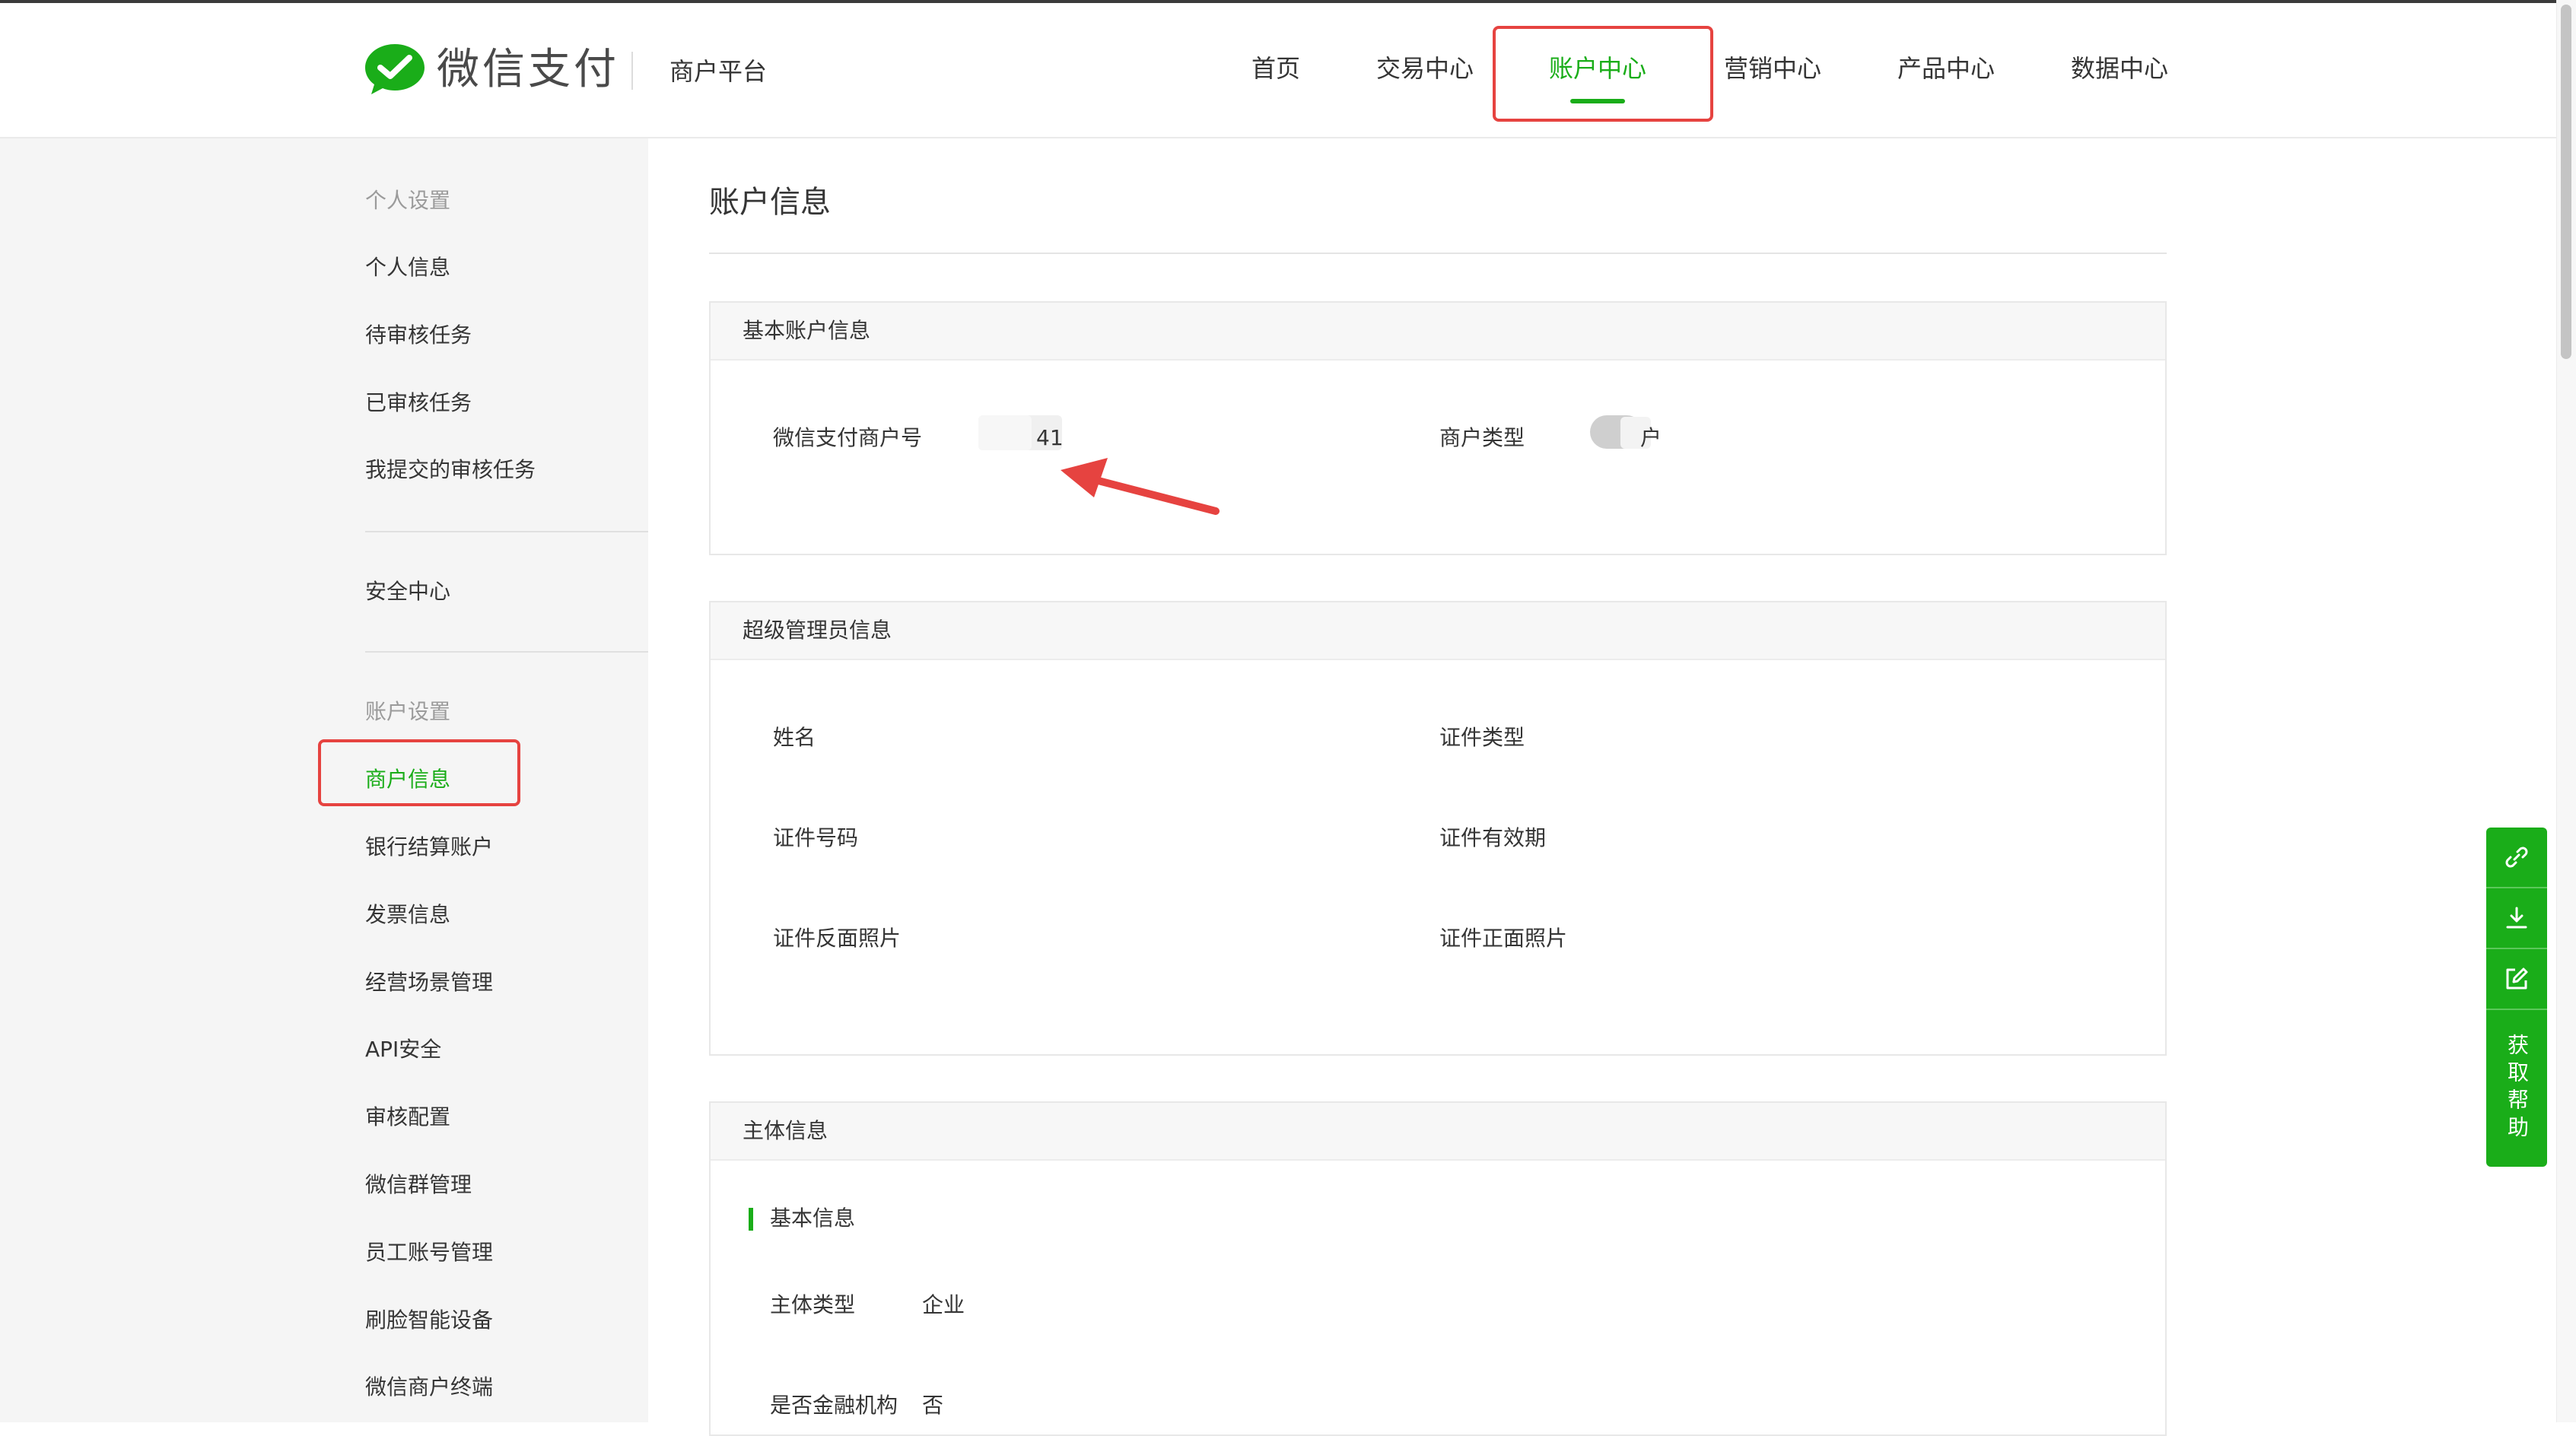  What do you see at coordinates (407, 592) in the screenshot?
I see `sidebar-item-security: 安全中心` at bounding box center [407, 592].